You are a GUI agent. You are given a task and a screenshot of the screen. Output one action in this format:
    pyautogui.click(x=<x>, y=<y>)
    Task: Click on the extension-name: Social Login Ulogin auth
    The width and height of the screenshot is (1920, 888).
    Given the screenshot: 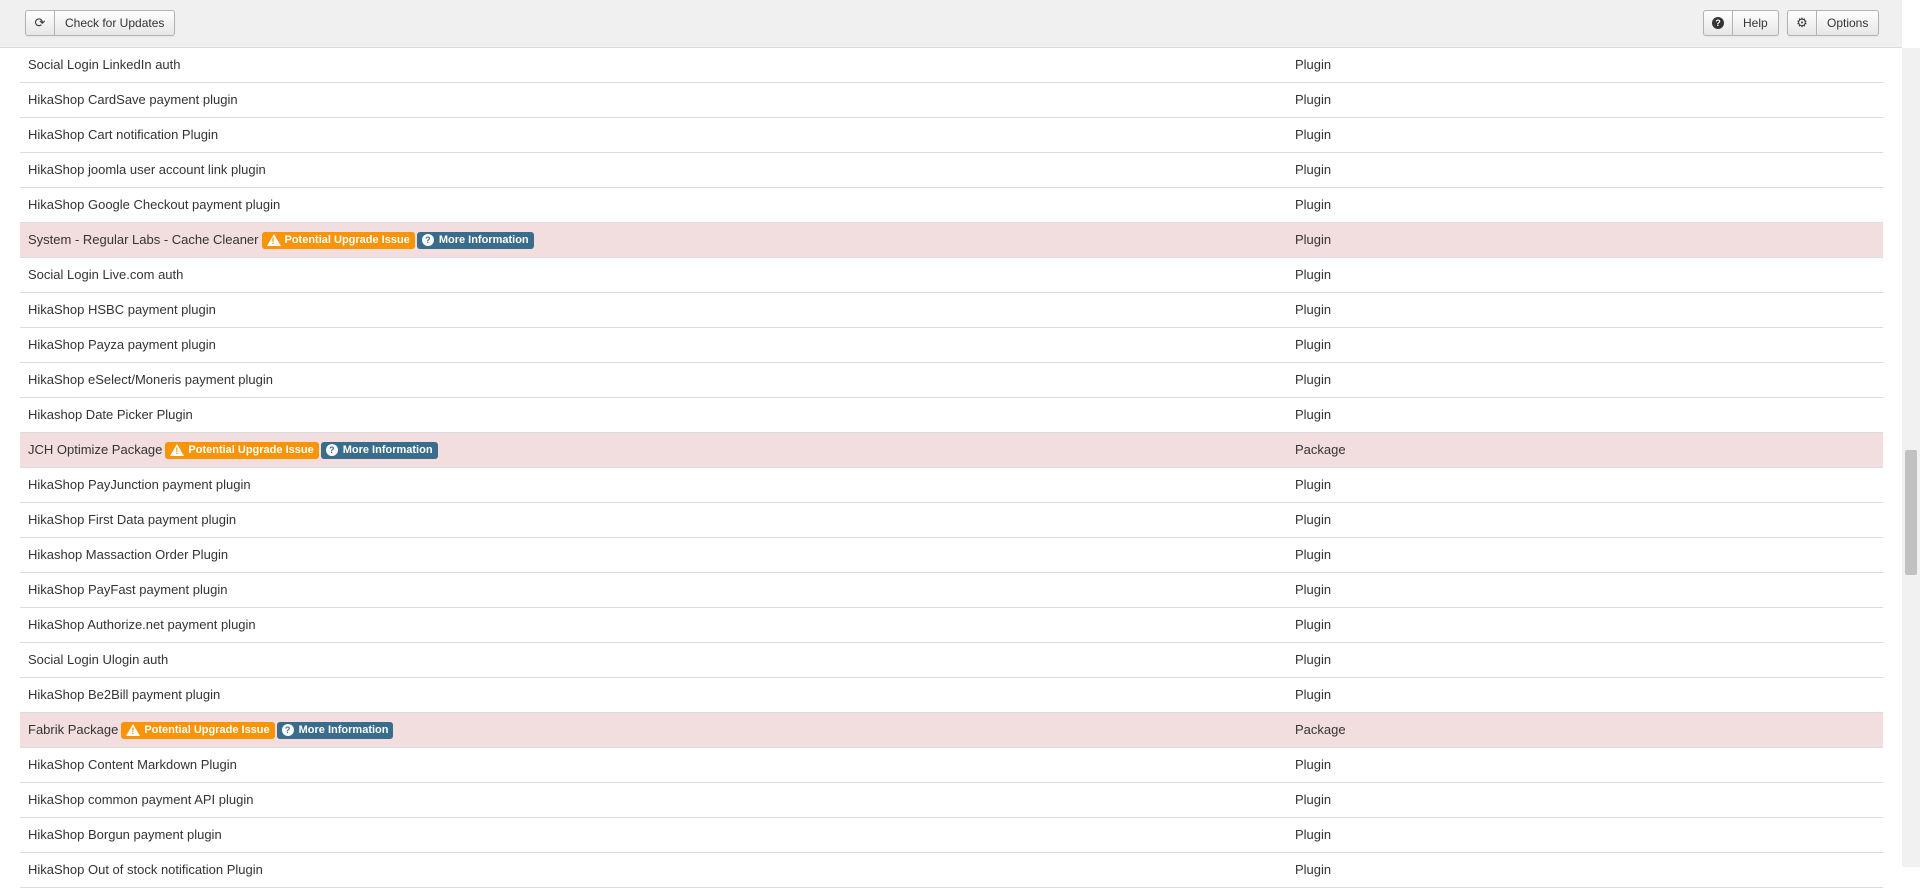 What is the action you would take?
    pyautogui.click(x=98, y=659)
    